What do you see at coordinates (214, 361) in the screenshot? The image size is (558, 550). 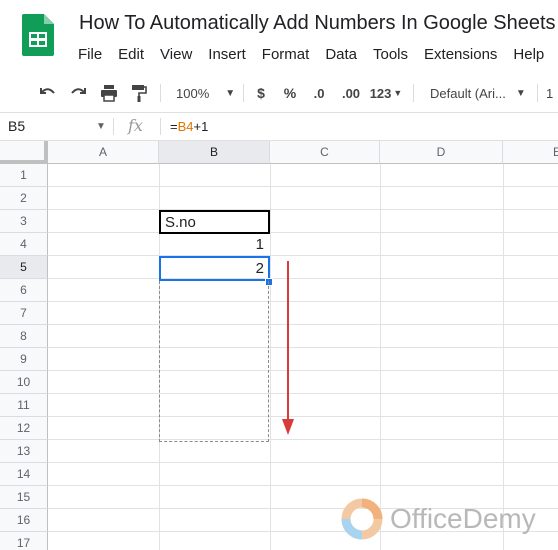 I see `fill-range-preview` at bounding box center [214, 361].